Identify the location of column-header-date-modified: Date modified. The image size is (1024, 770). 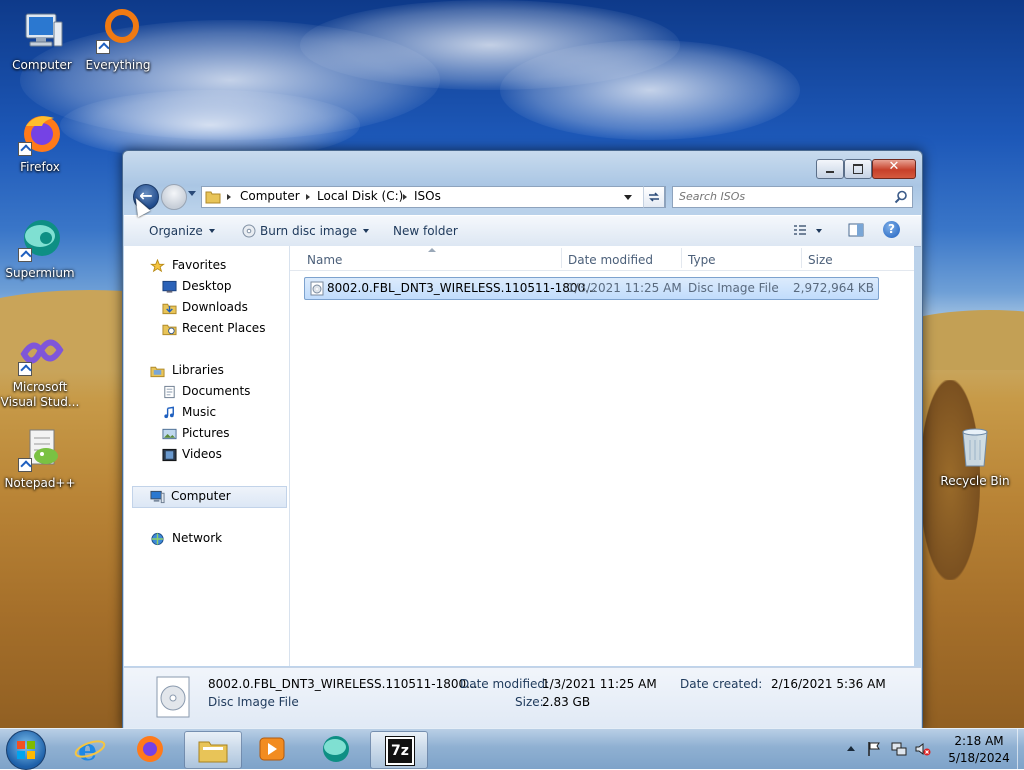
(610, 260).